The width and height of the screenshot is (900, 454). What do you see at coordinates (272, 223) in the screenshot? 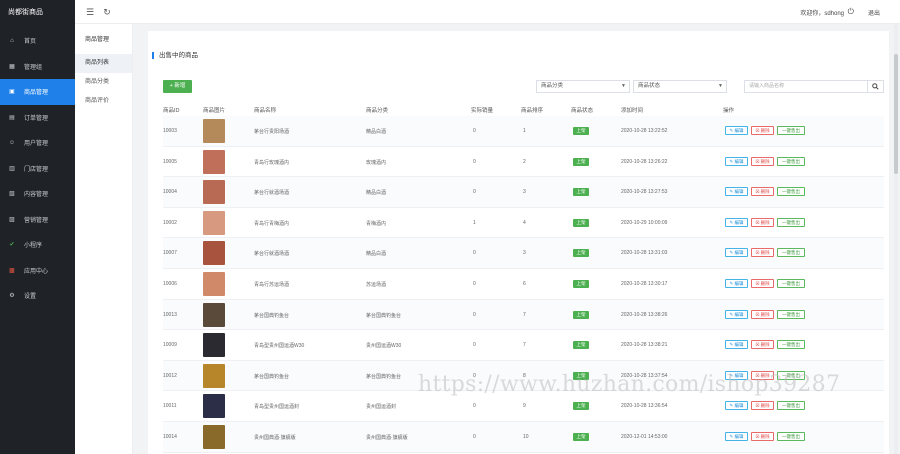
I see `cell-name: 青岛行青梅酒内` at bounding box center [272, 223].